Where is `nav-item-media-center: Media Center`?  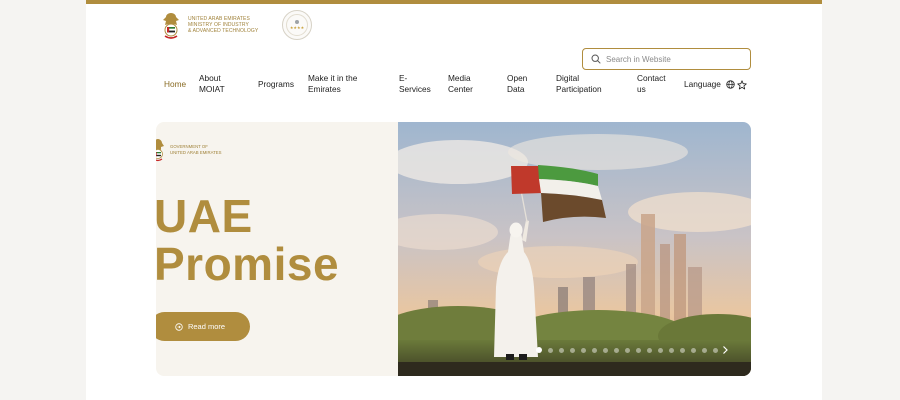
nav-item-media-center: Media Center is located at coordinates (460, 84).